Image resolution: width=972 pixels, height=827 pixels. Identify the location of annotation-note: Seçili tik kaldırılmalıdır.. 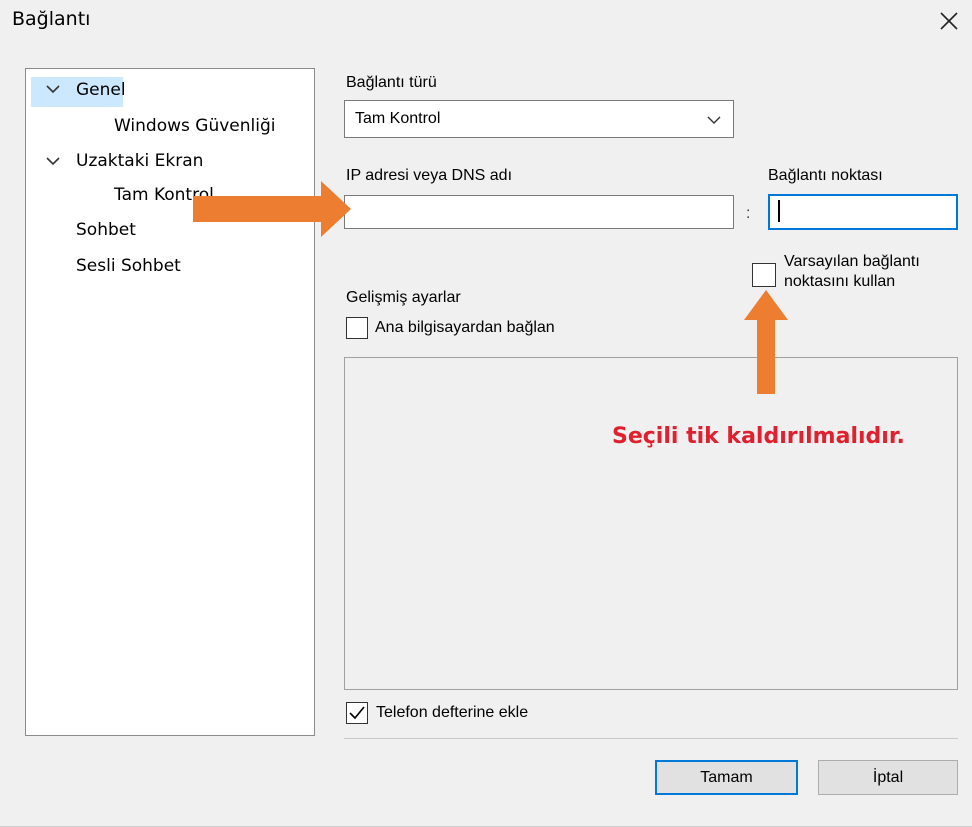
(758, 436).